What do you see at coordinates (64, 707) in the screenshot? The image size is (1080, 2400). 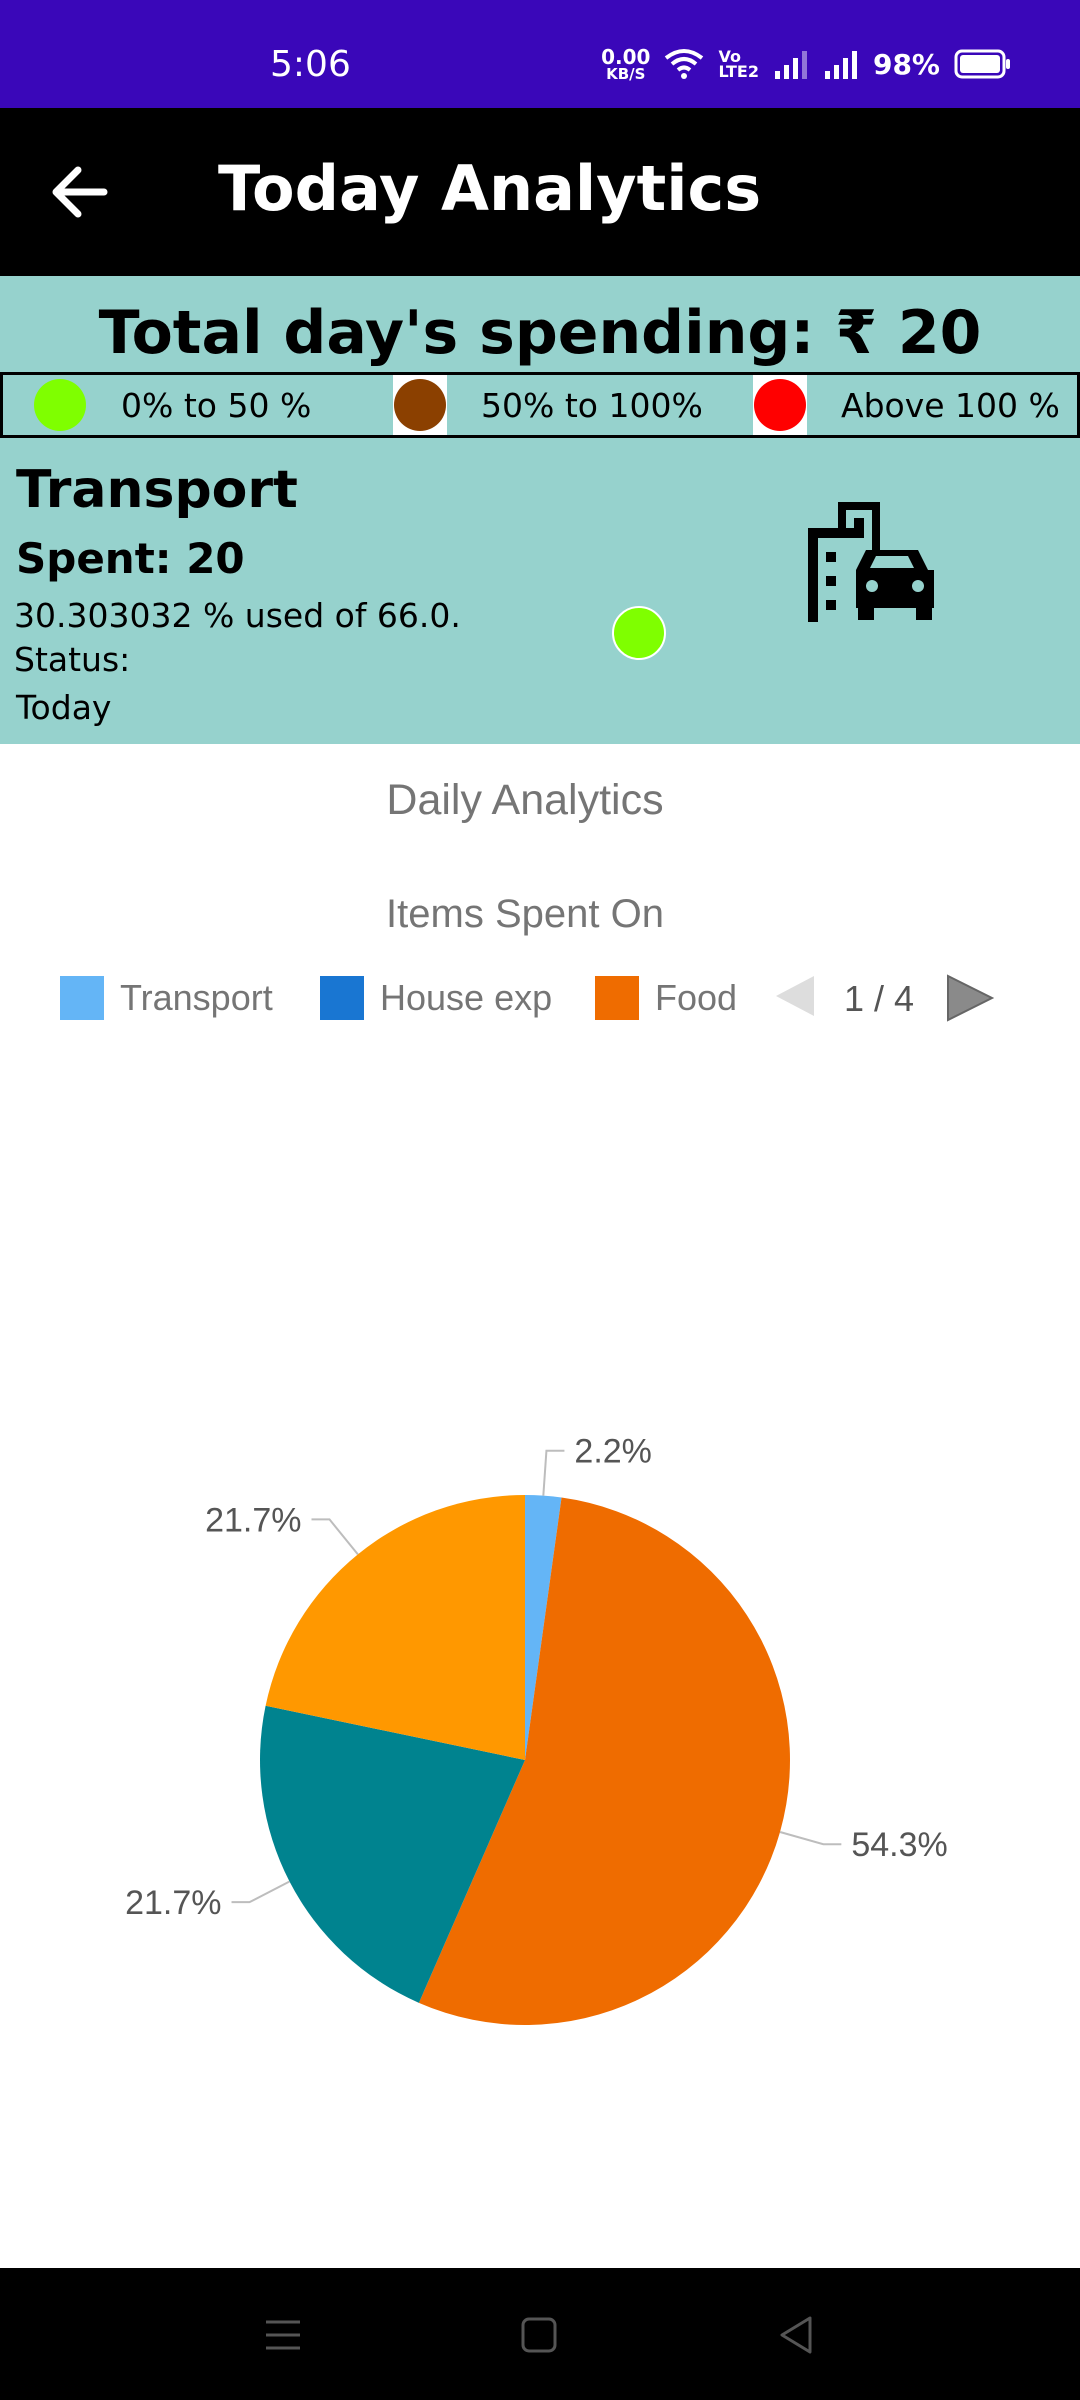 I see `category-period: Today` at bounding box center [64, 707].